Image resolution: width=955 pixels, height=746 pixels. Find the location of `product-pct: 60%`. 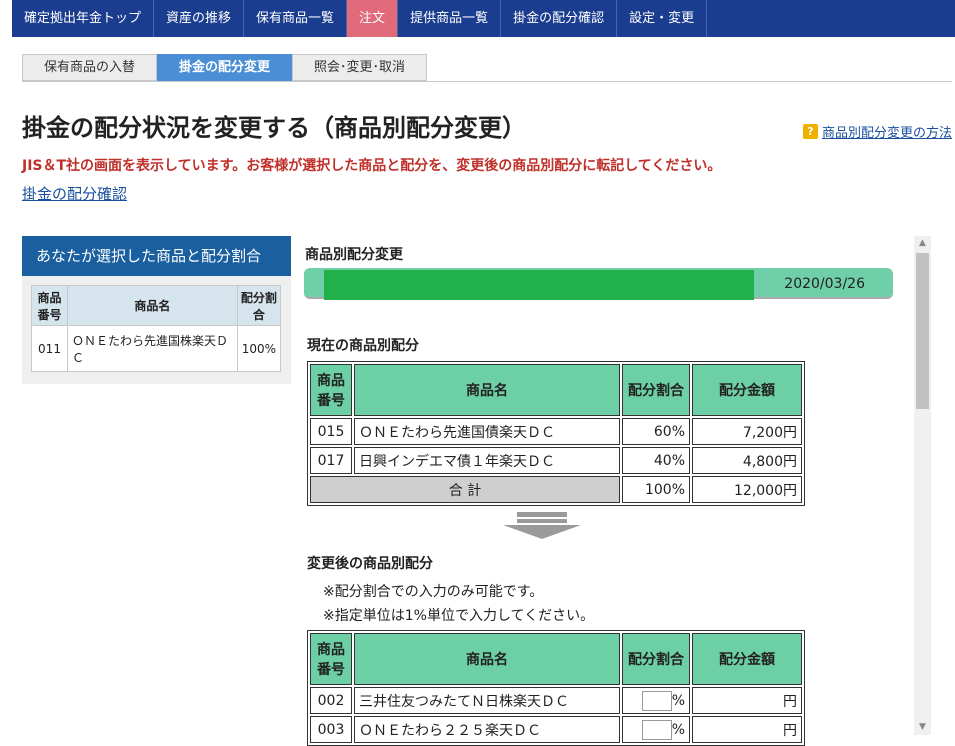

product-pct: 60% is located at coordinates (656, 431).